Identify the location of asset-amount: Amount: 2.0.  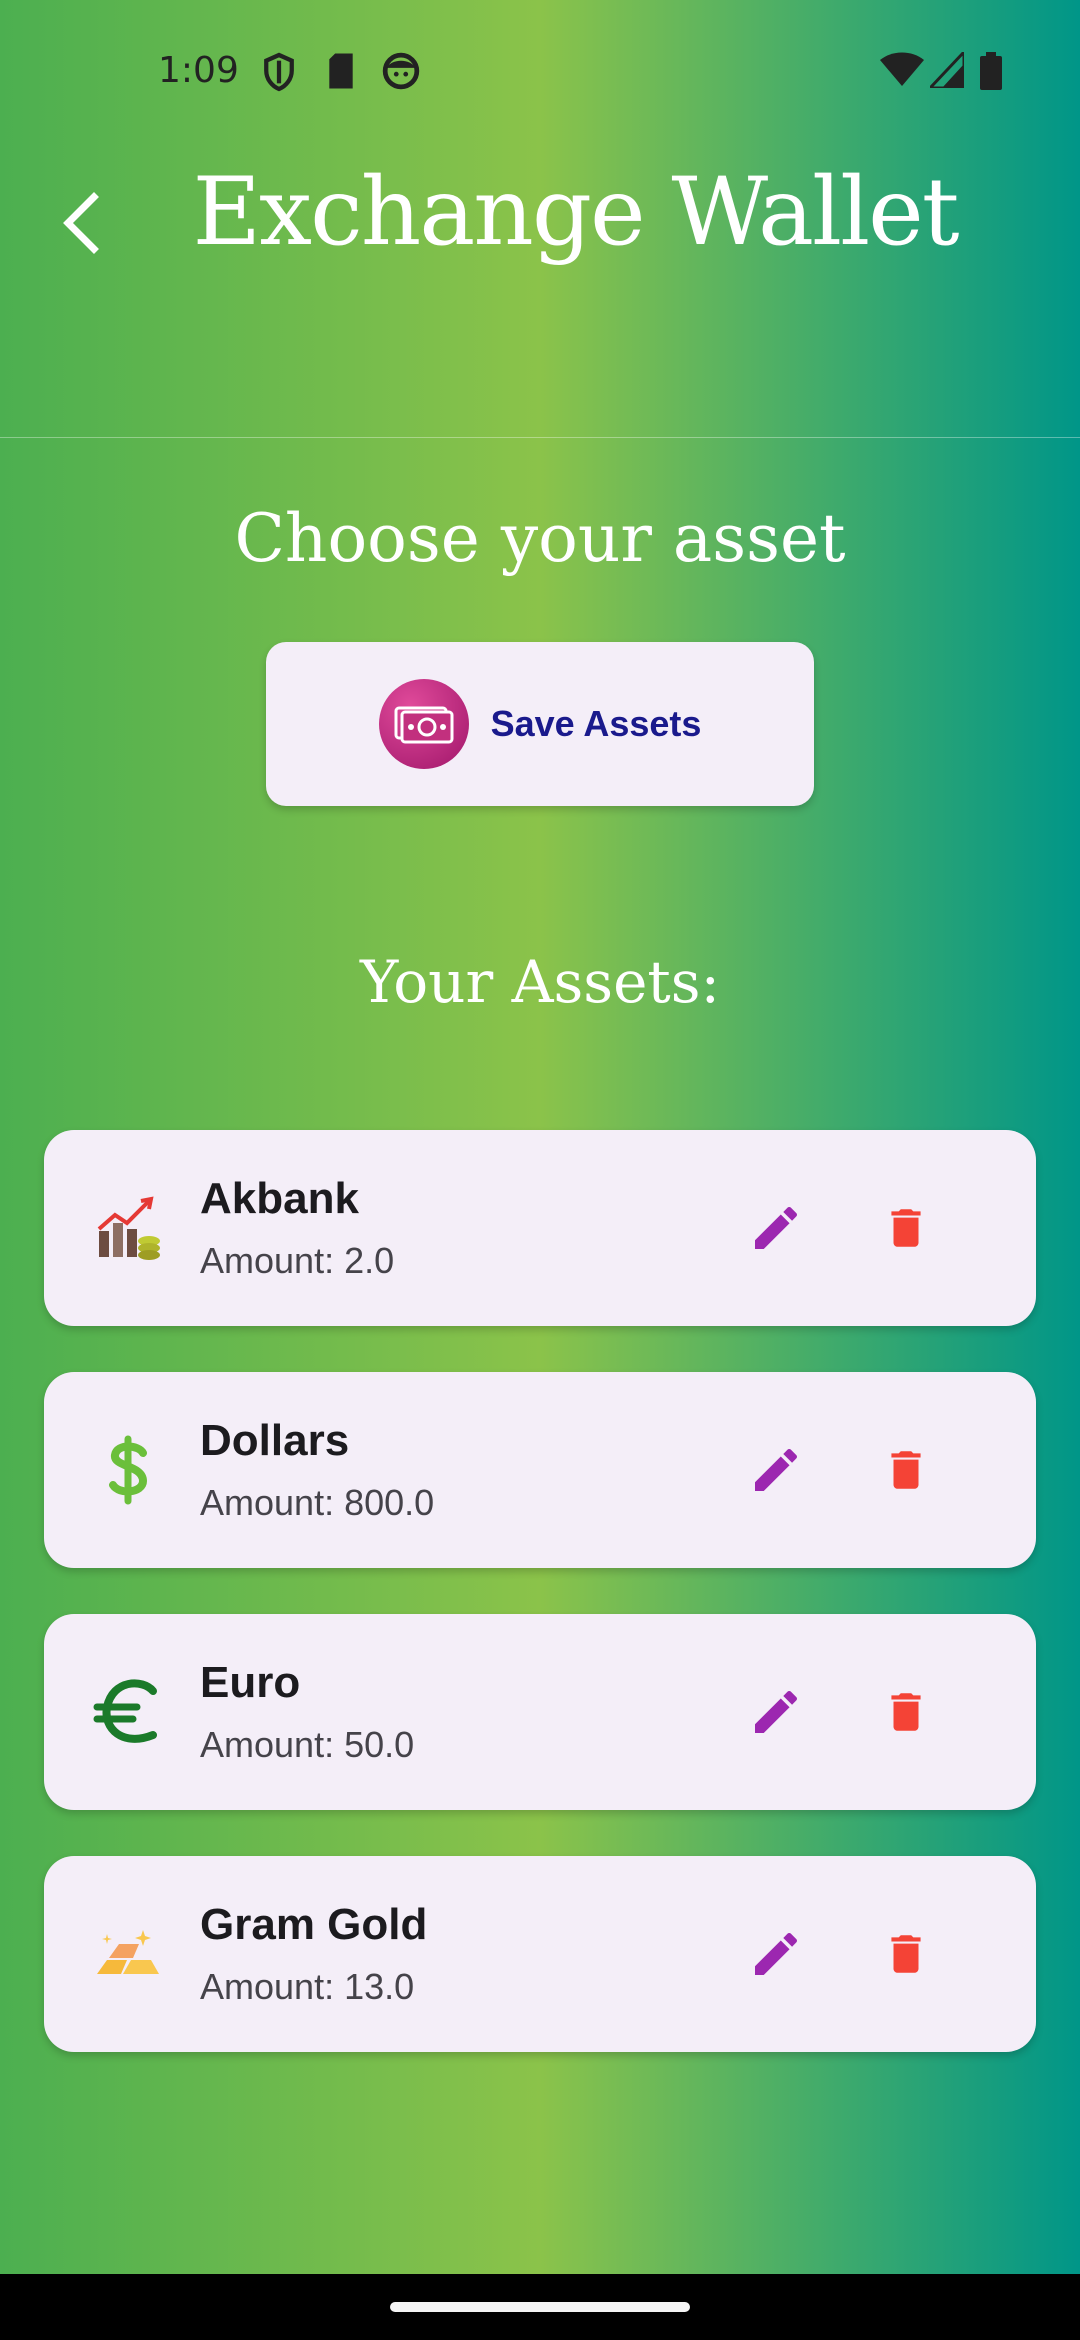
(297, 1260).